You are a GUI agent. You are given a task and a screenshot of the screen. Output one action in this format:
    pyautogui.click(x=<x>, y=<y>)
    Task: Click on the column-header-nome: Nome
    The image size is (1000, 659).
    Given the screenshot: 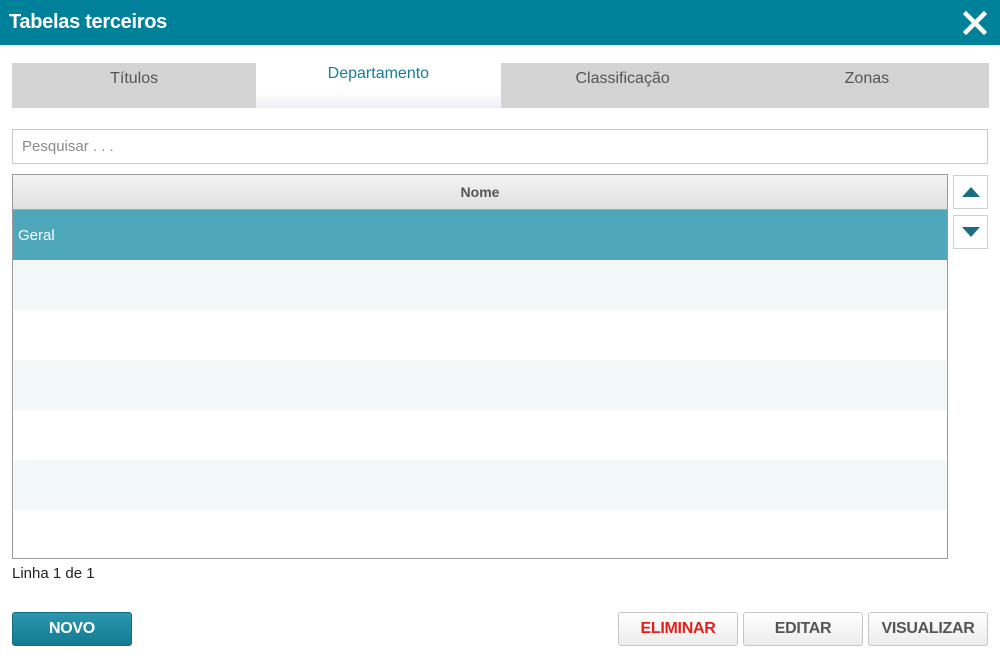 What is the action you would take?
    pyautogui.click(x=480, y=192)
    